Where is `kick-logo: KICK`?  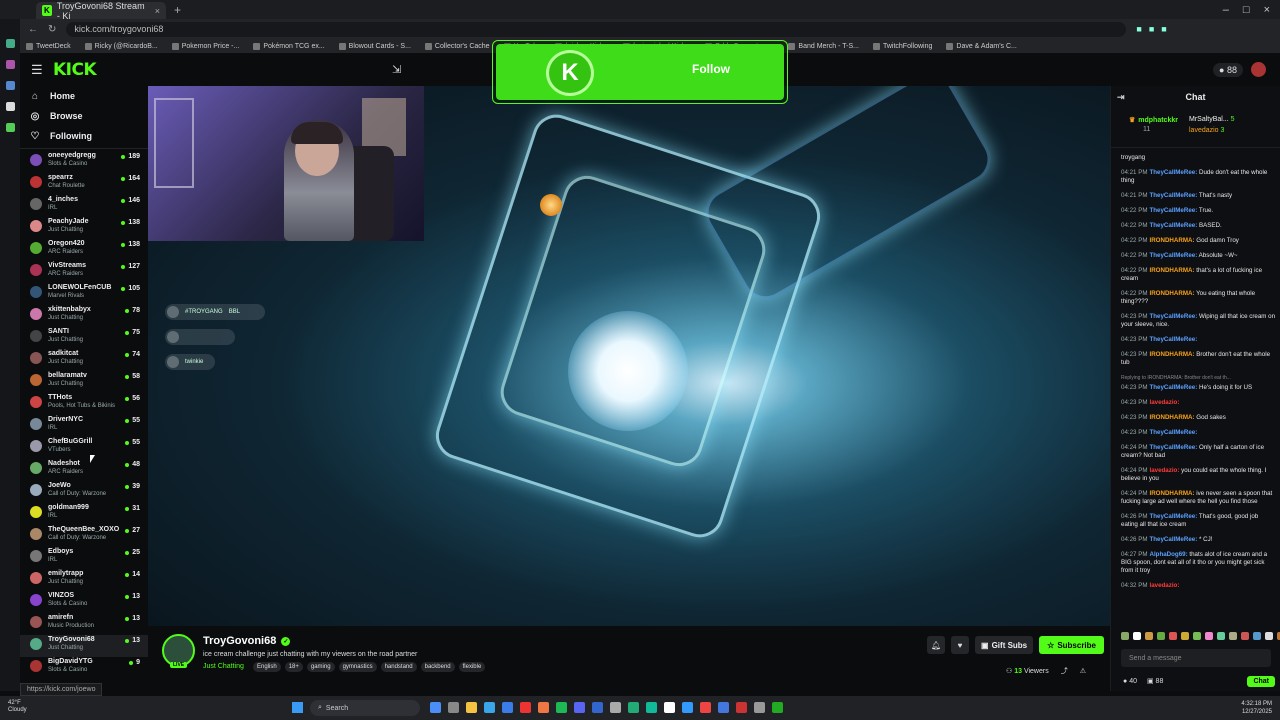 kick-logo: KICK is located at coordinates (75, 70).